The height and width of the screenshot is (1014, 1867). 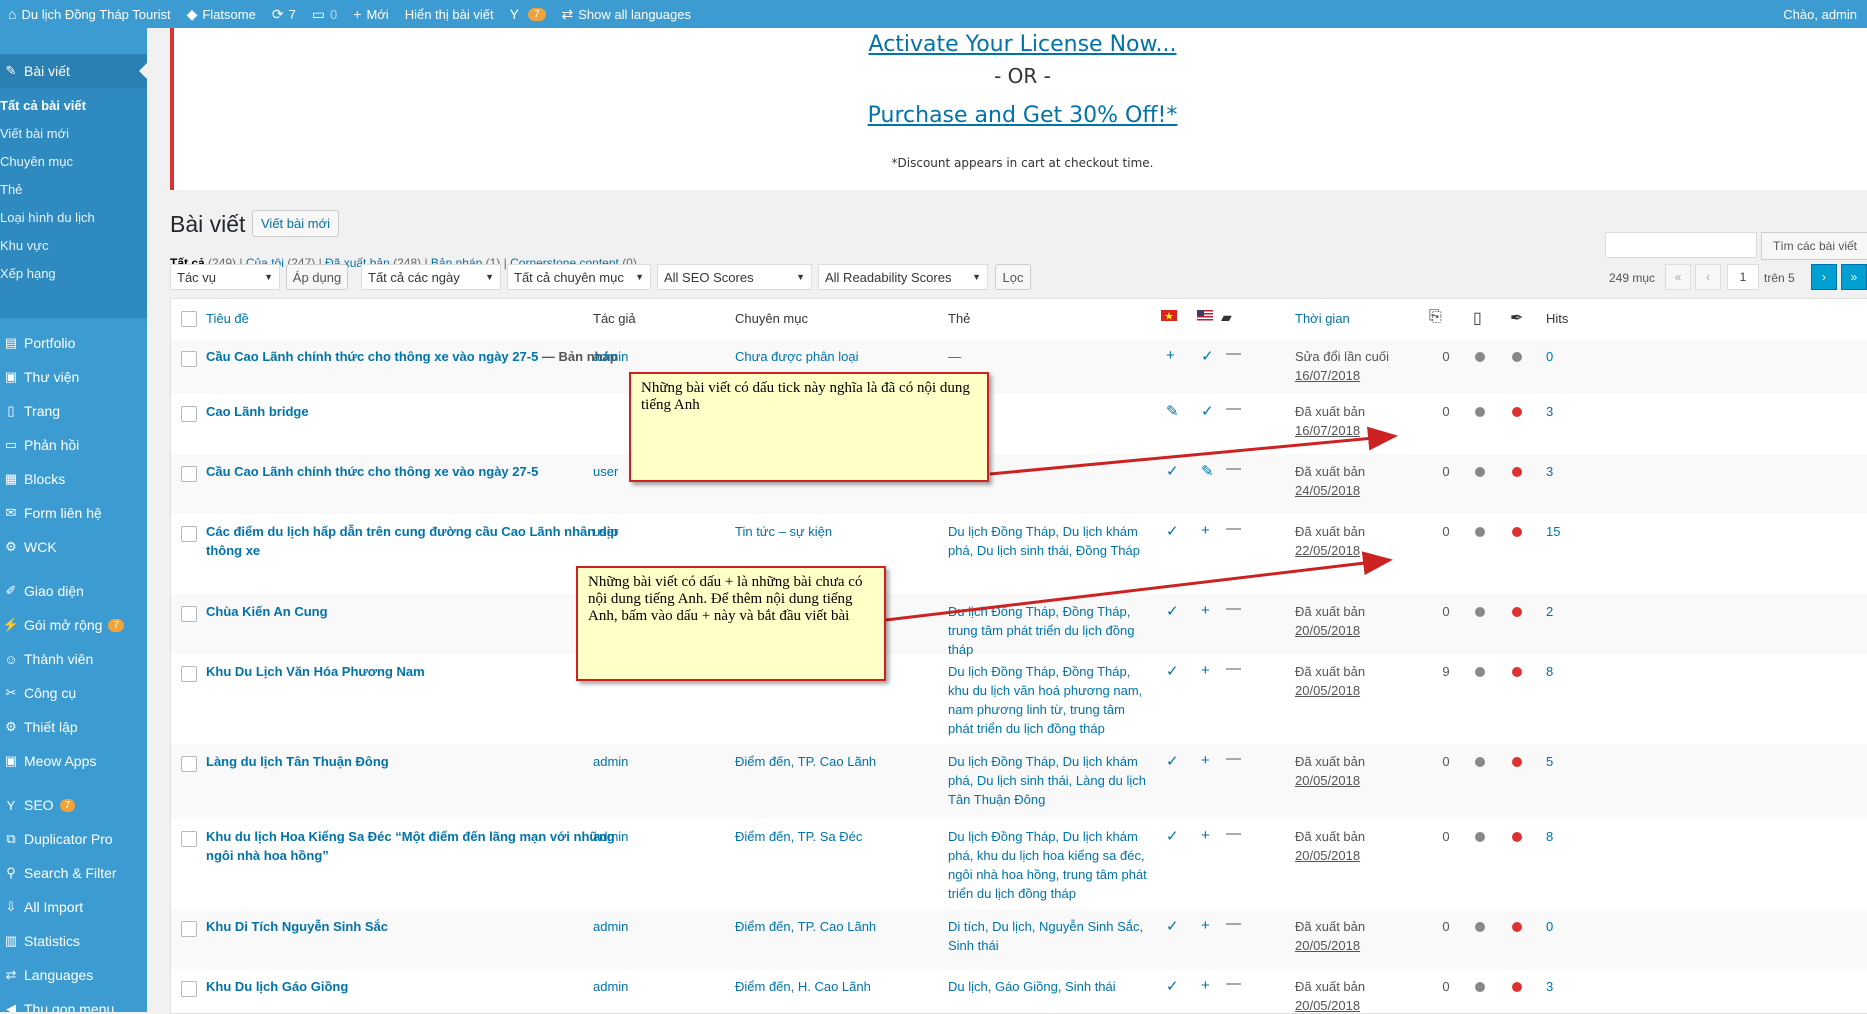 What do you see at coordinates (830, 836) in the screenshot?
I see `category-links: Điểm đến, TP. Sa Đéc` at bounding box center [830, 836].